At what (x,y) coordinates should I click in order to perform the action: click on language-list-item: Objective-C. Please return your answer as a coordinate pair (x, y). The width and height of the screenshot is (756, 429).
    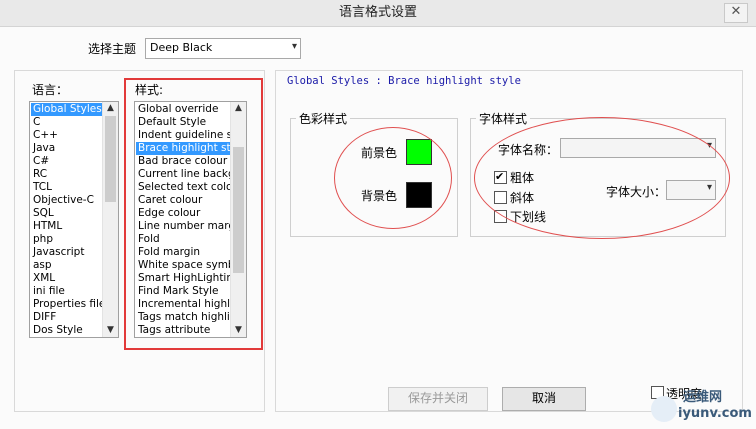
    Looking at the image, I should click on (66, 200).